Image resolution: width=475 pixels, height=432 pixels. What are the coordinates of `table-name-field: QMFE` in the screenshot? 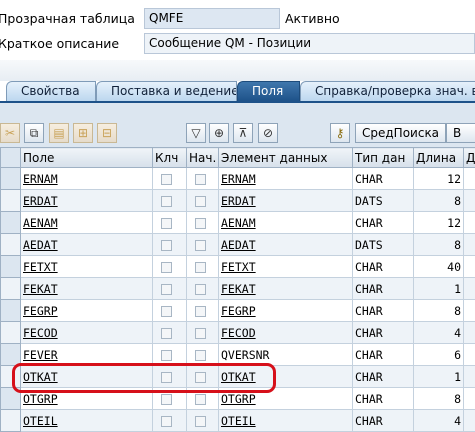 It's located at (212, 18).